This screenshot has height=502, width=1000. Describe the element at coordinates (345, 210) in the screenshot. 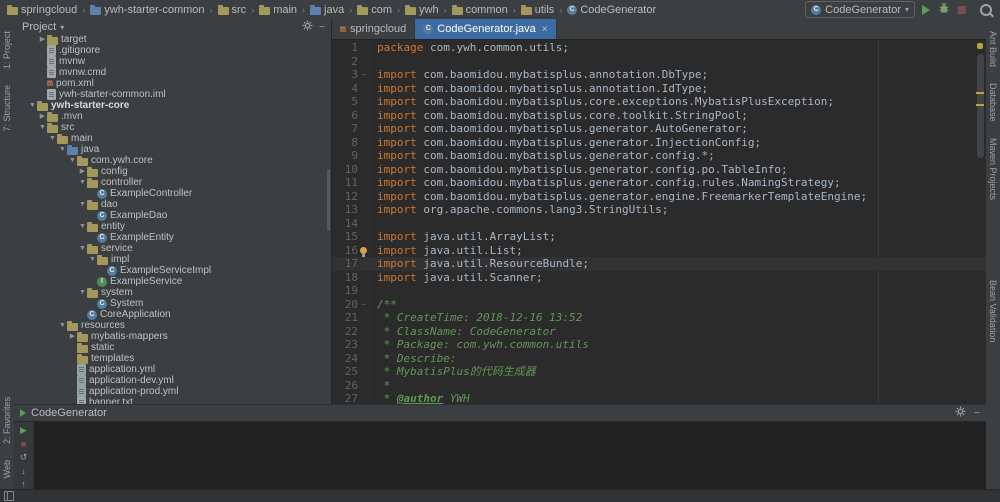

I see `line-number: 13` at that location.